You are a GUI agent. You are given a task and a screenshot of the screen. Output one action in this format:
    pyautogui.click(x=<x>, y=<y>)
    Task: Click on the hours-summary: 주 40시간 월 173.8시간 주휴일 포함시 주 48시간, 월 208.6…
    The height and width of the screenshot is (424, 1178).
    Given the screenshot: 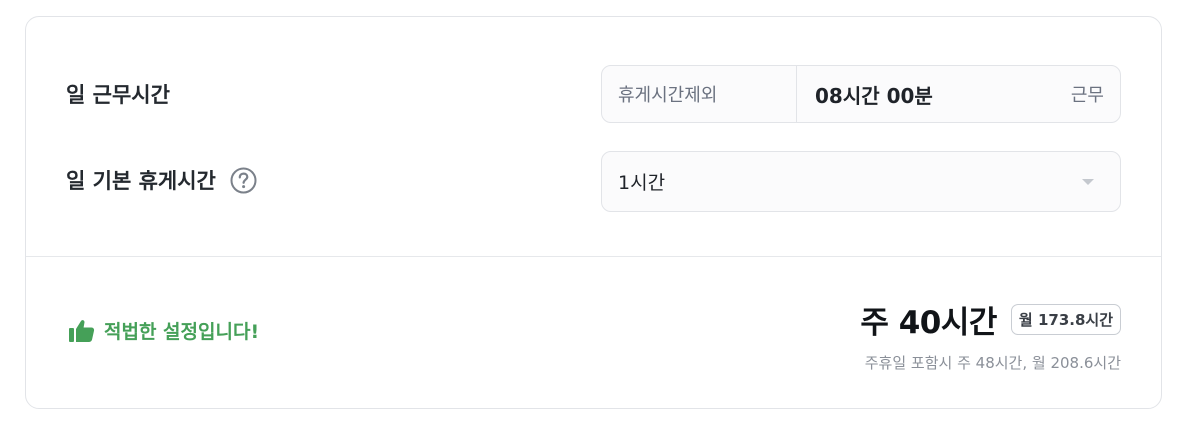 What is the action you would take?
    pyautogui.click(x=990, y=335)
    